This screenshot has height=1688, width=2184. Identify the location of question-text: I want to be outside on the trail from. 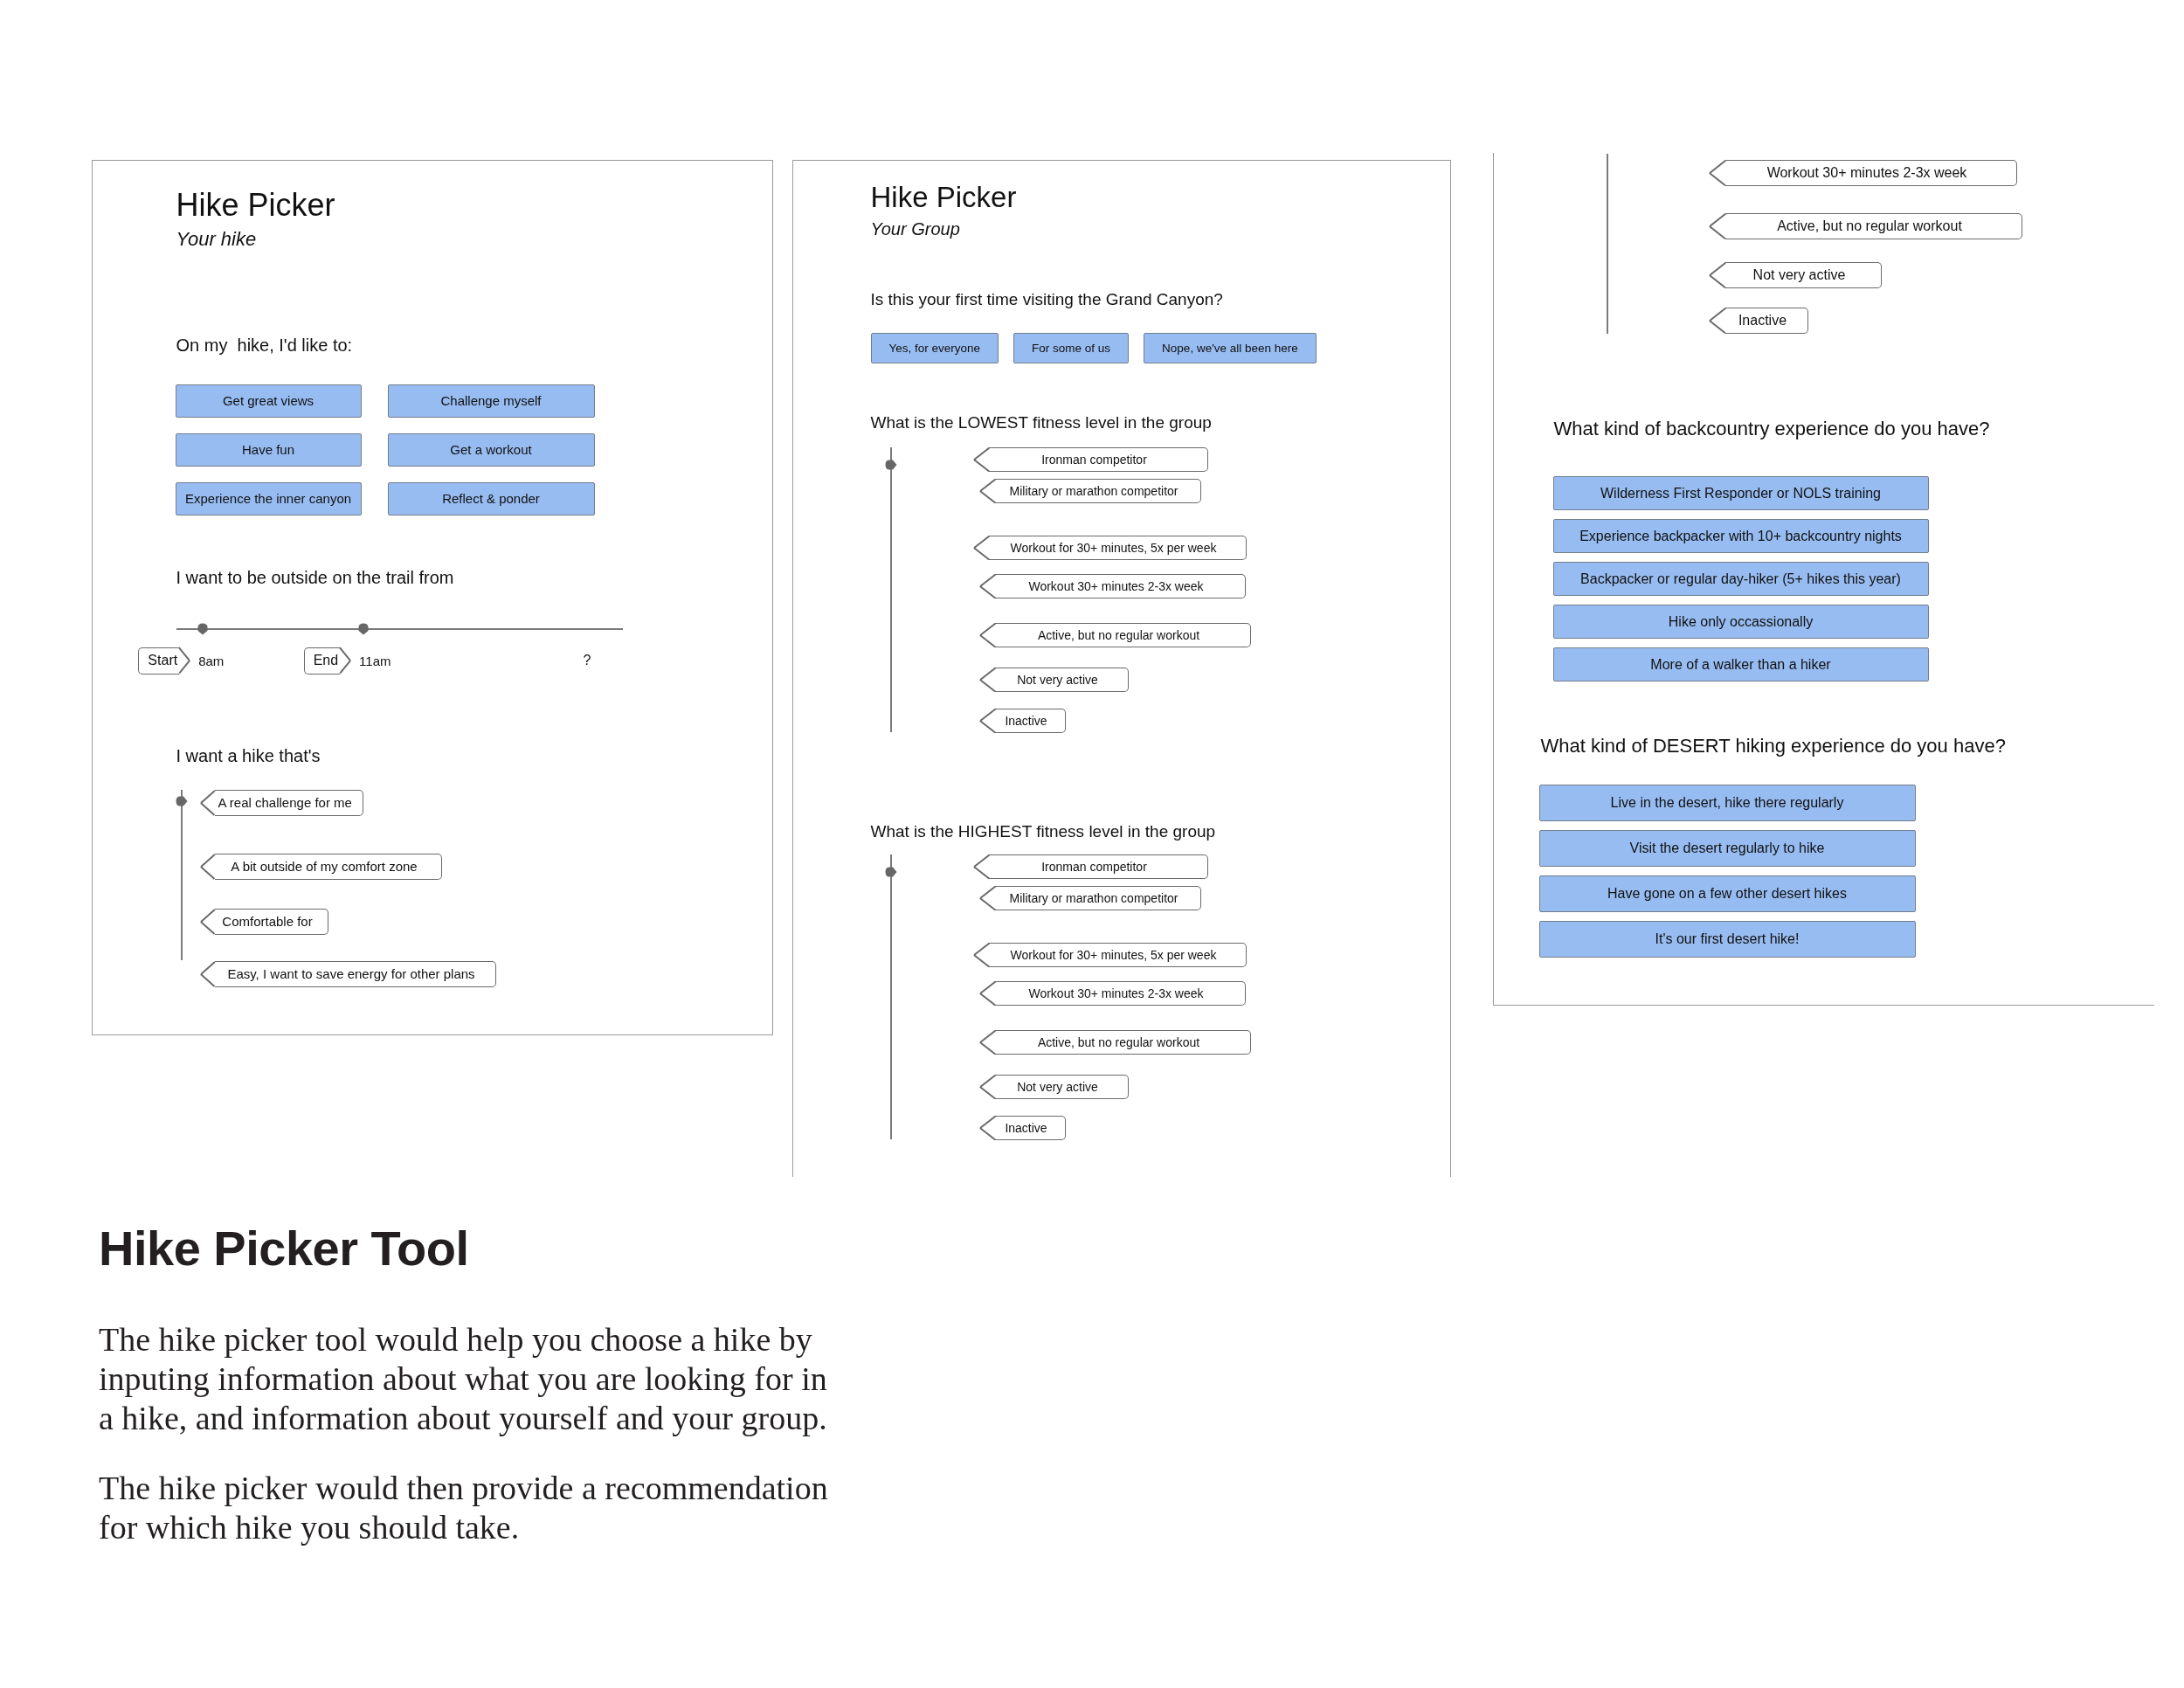
(315, 577).